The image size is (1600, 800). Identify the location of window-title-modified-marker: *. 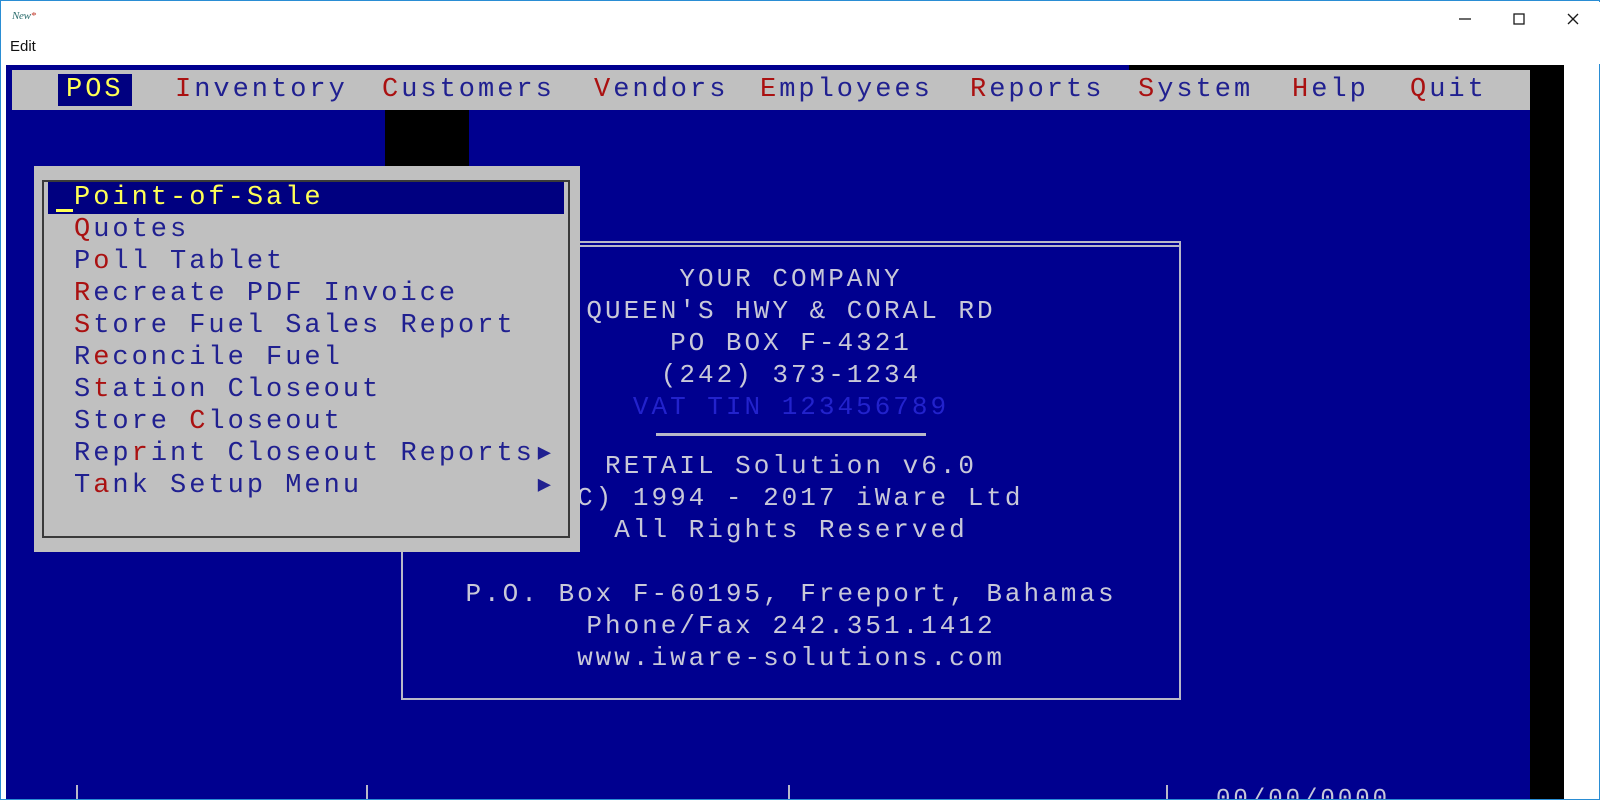
(33, 16).